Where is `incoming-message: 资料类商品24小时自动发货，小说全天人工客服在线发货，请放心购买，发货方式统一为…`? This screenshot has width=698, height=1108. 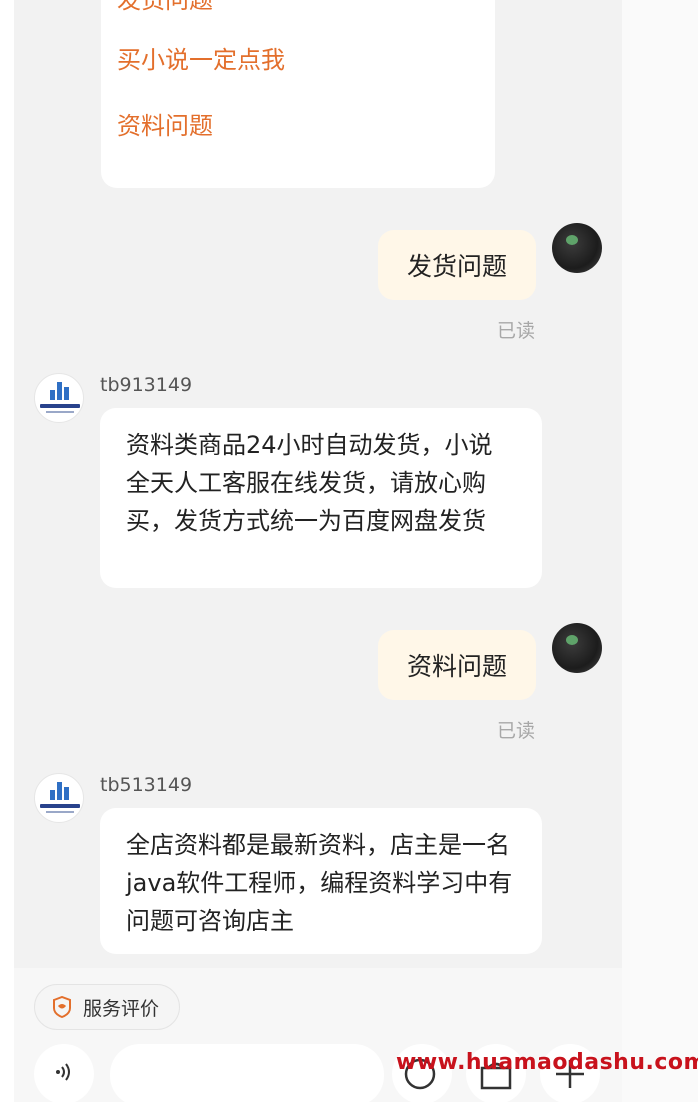 incoming-message: 资料类商品24小时自动发货，小说全天人工客服在线发货，请放心购买，发货方式统一为… is located at coordinates (321, 498).